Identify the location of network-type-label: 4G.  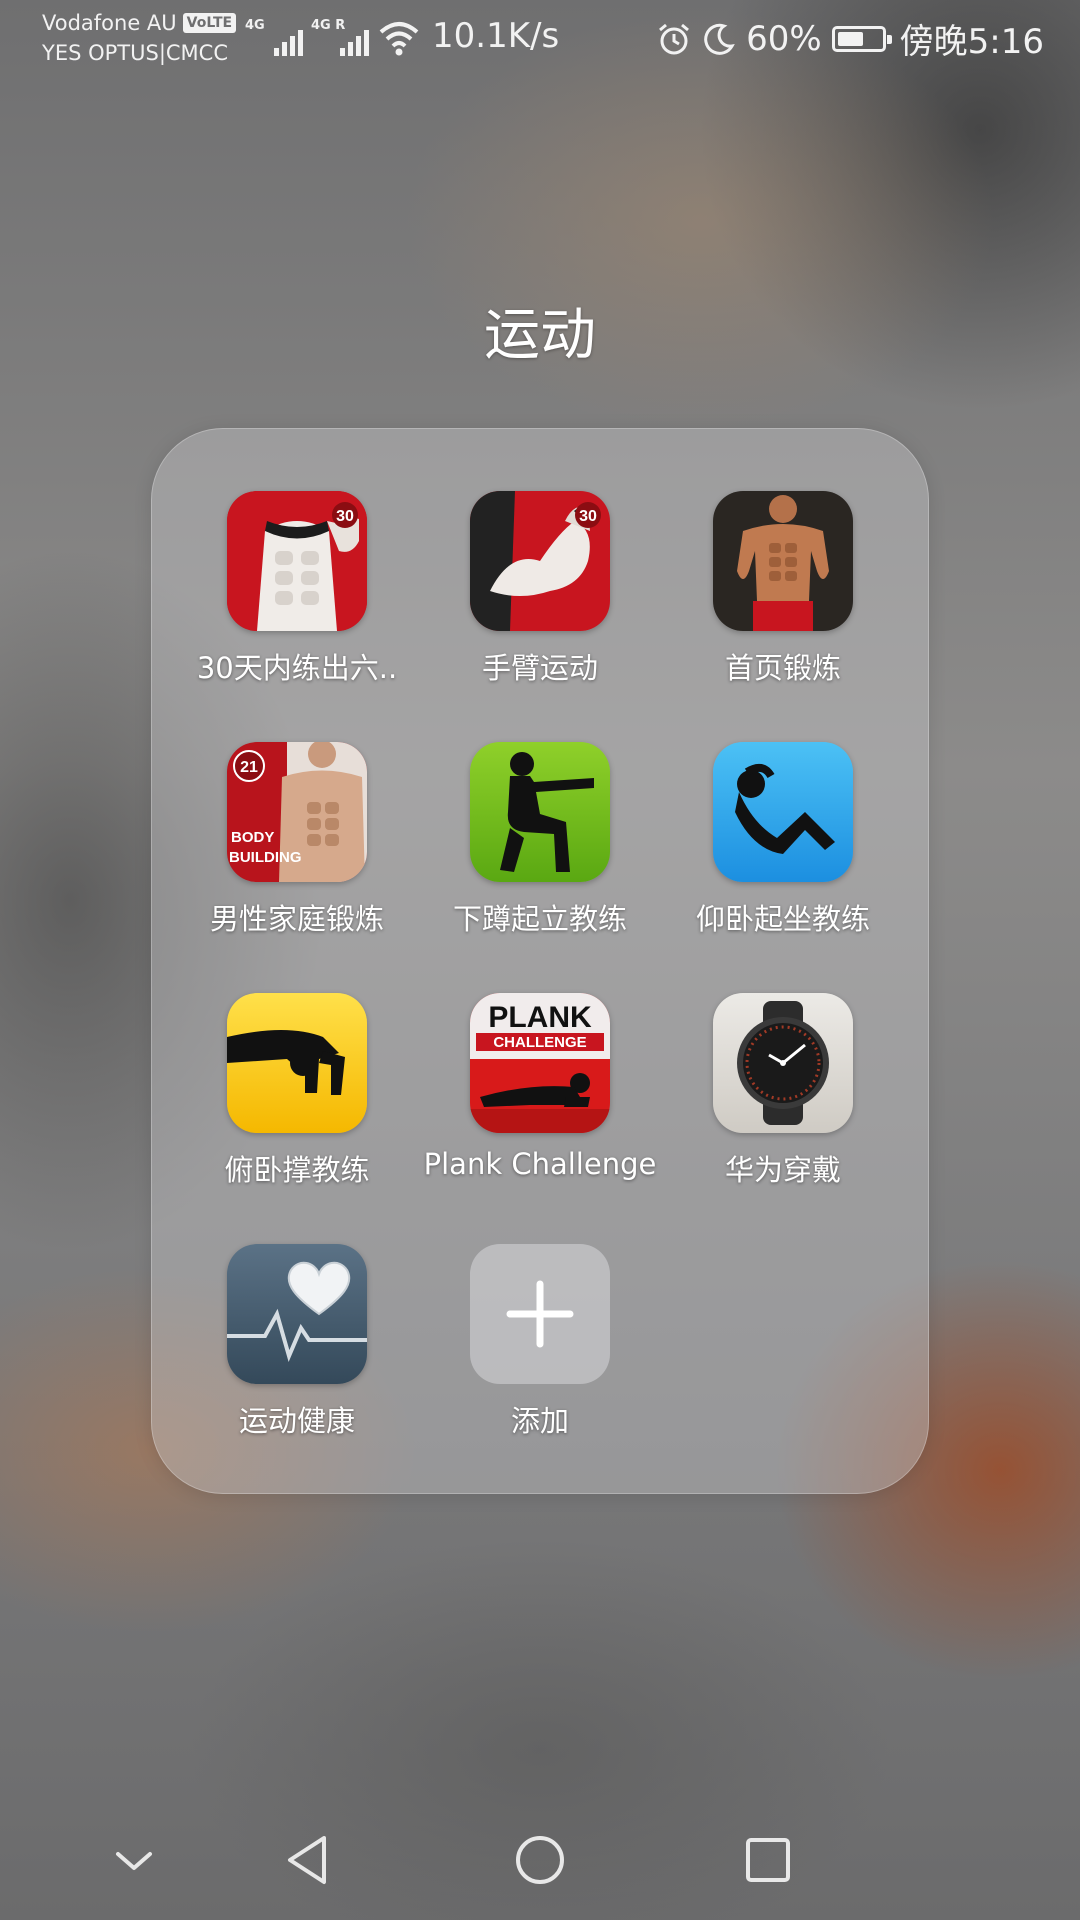
(255, 25).